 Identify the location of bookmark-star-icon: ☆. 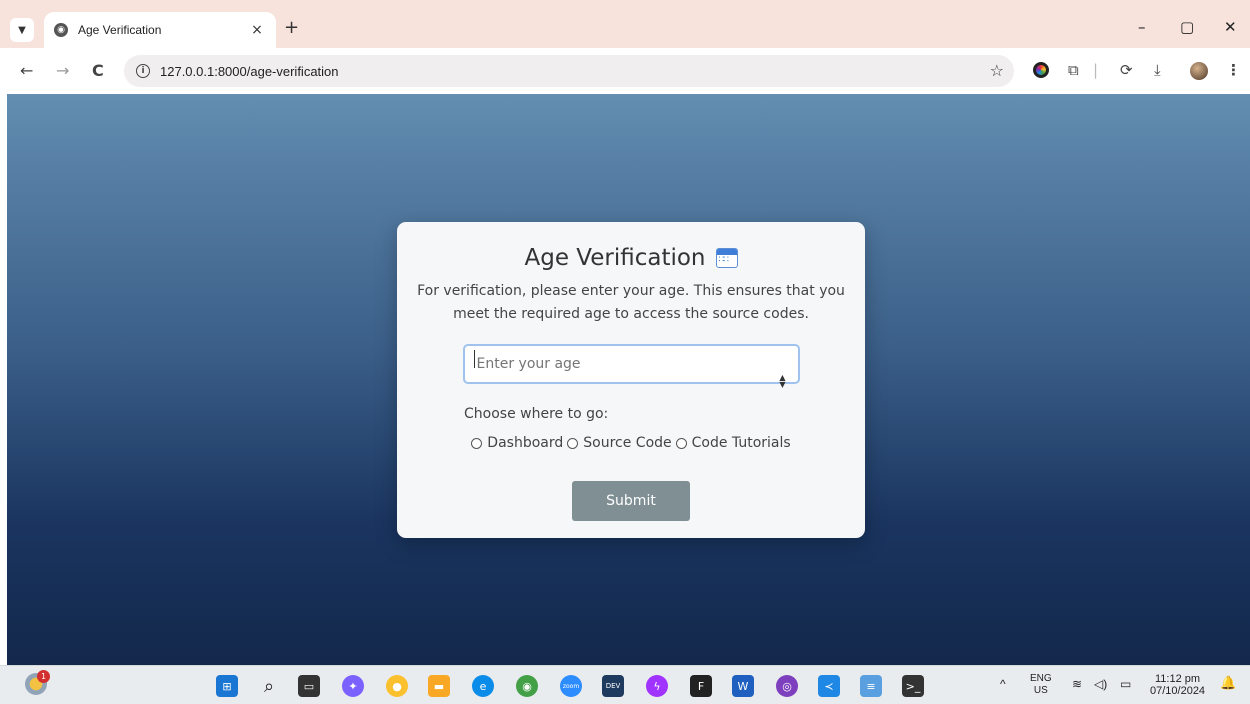
(997, 70).